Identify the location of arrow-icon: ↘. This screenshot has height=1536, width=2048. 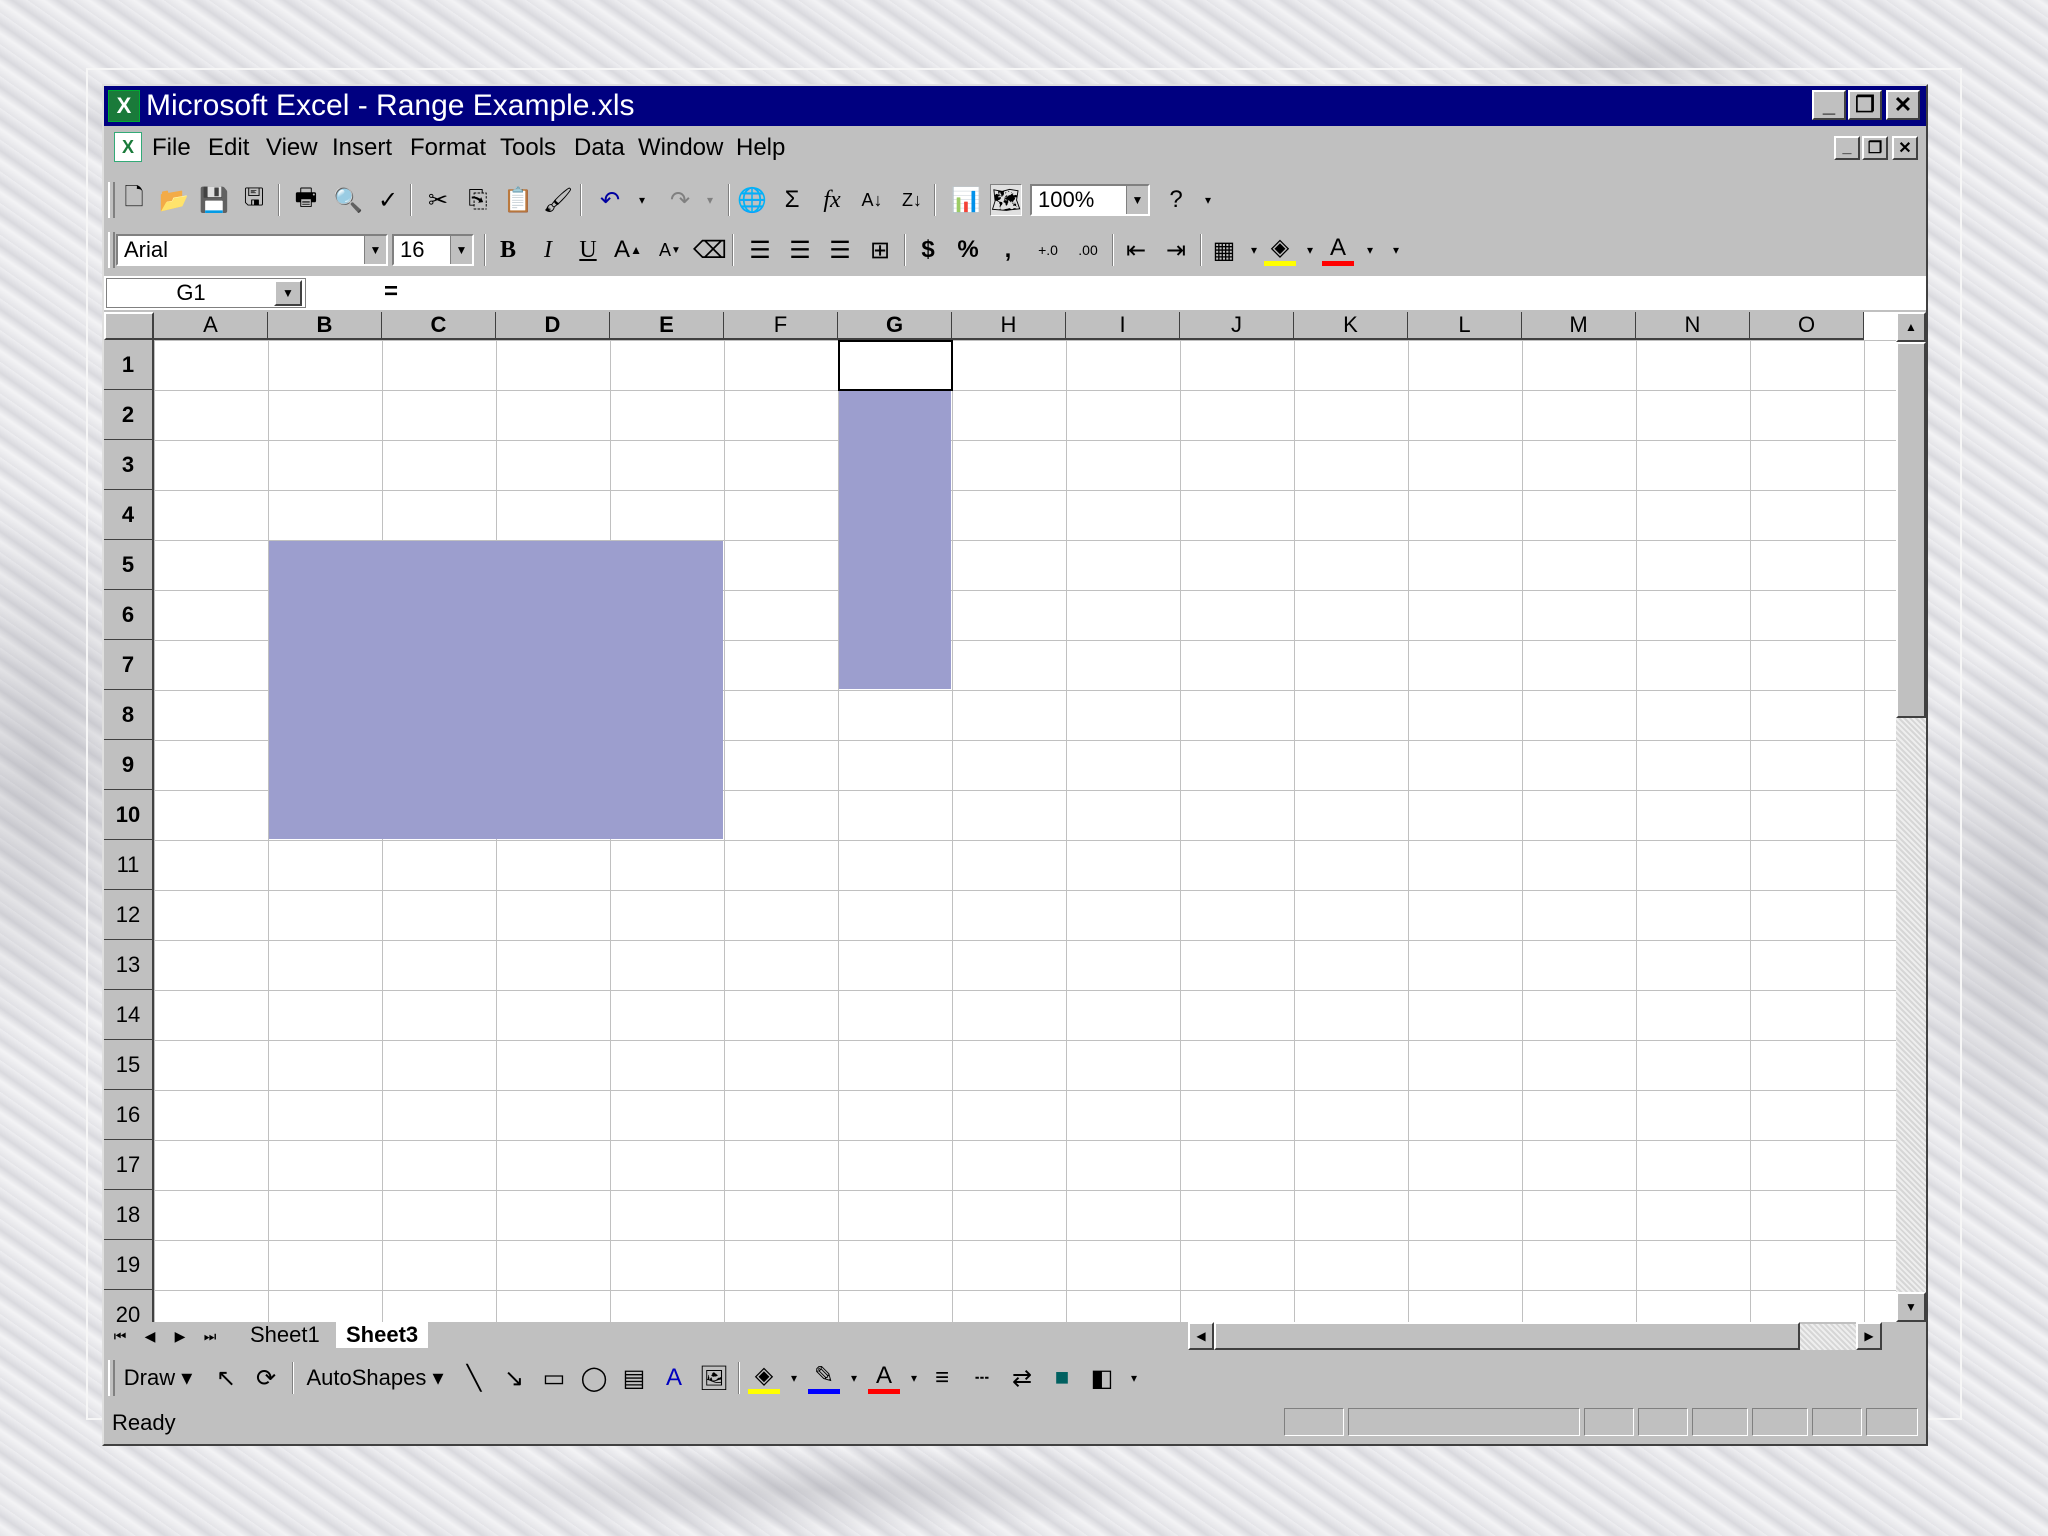
(514, 1378).